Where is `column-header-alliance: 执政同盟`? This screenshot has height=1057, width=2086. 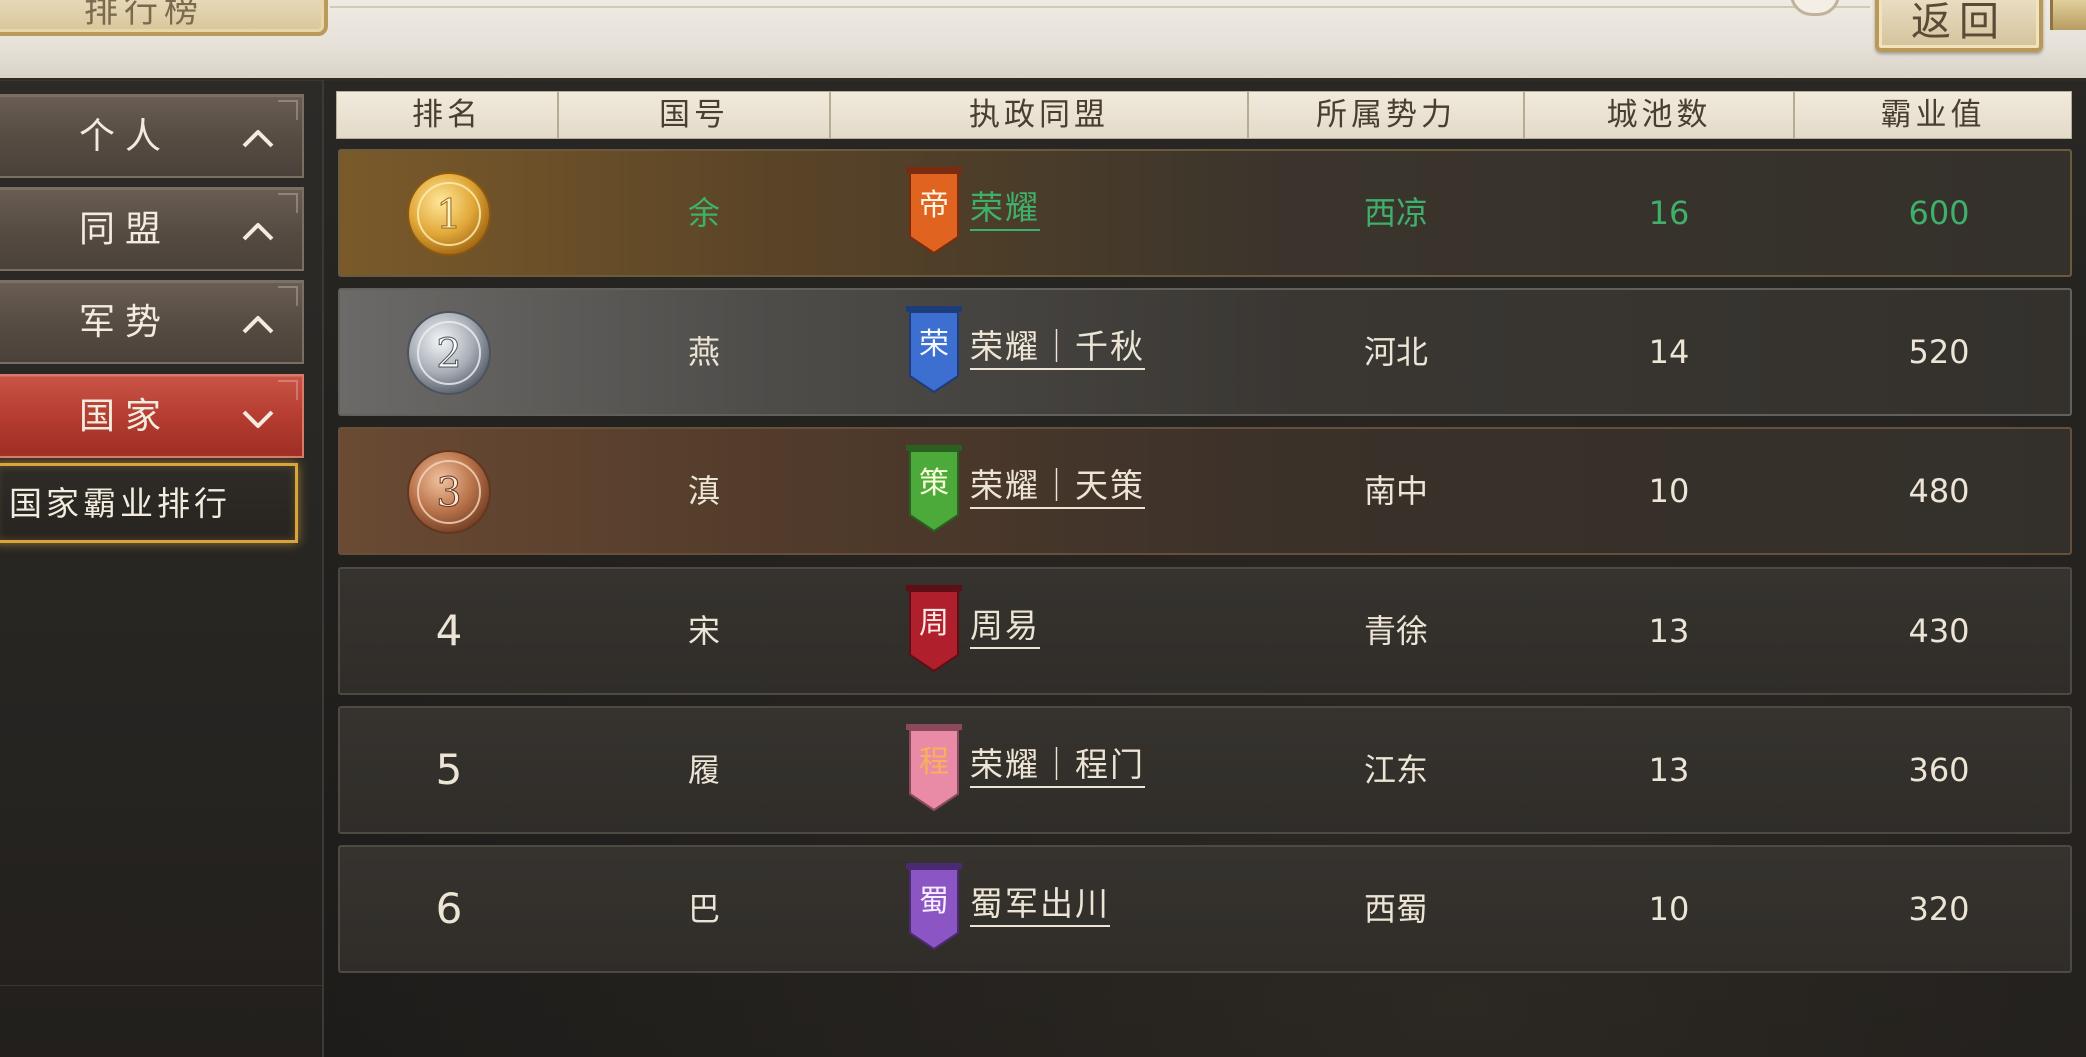 column-header-alliance: 执政同盟 is located at coordinates (1039, 115).